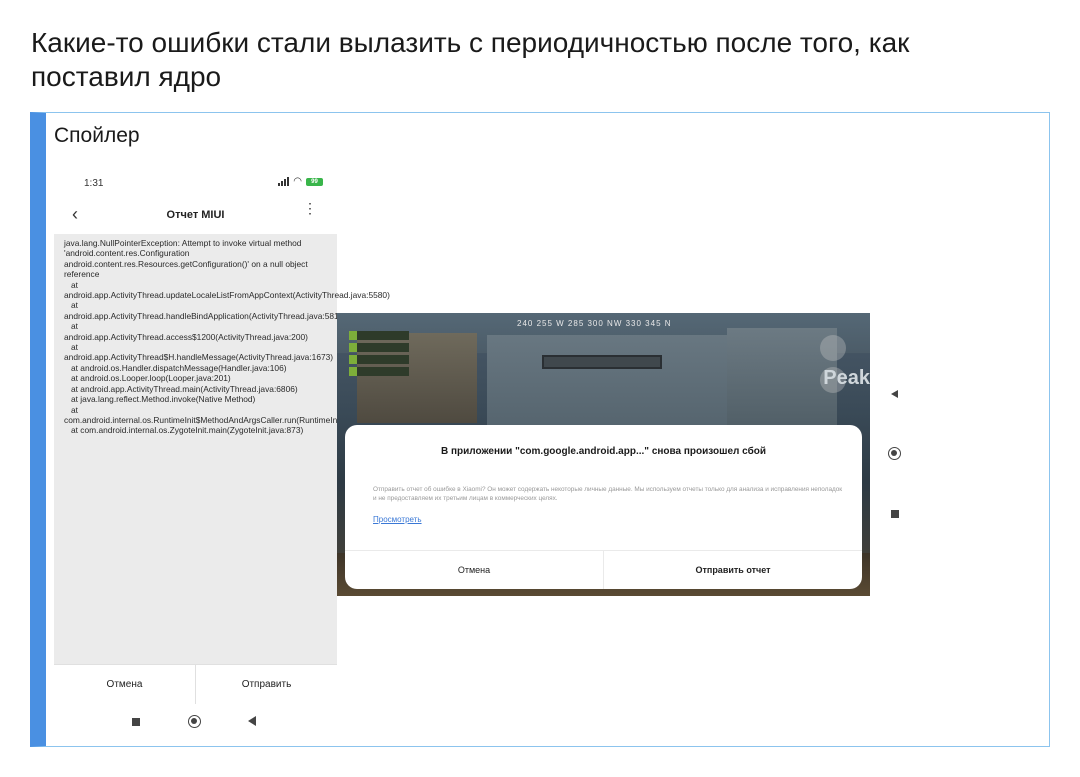 The image size is (1080, 777). Describe the element at coordinates (397, 519) in the screenshot. I see `view-report-link: Просмотреть` at that location.